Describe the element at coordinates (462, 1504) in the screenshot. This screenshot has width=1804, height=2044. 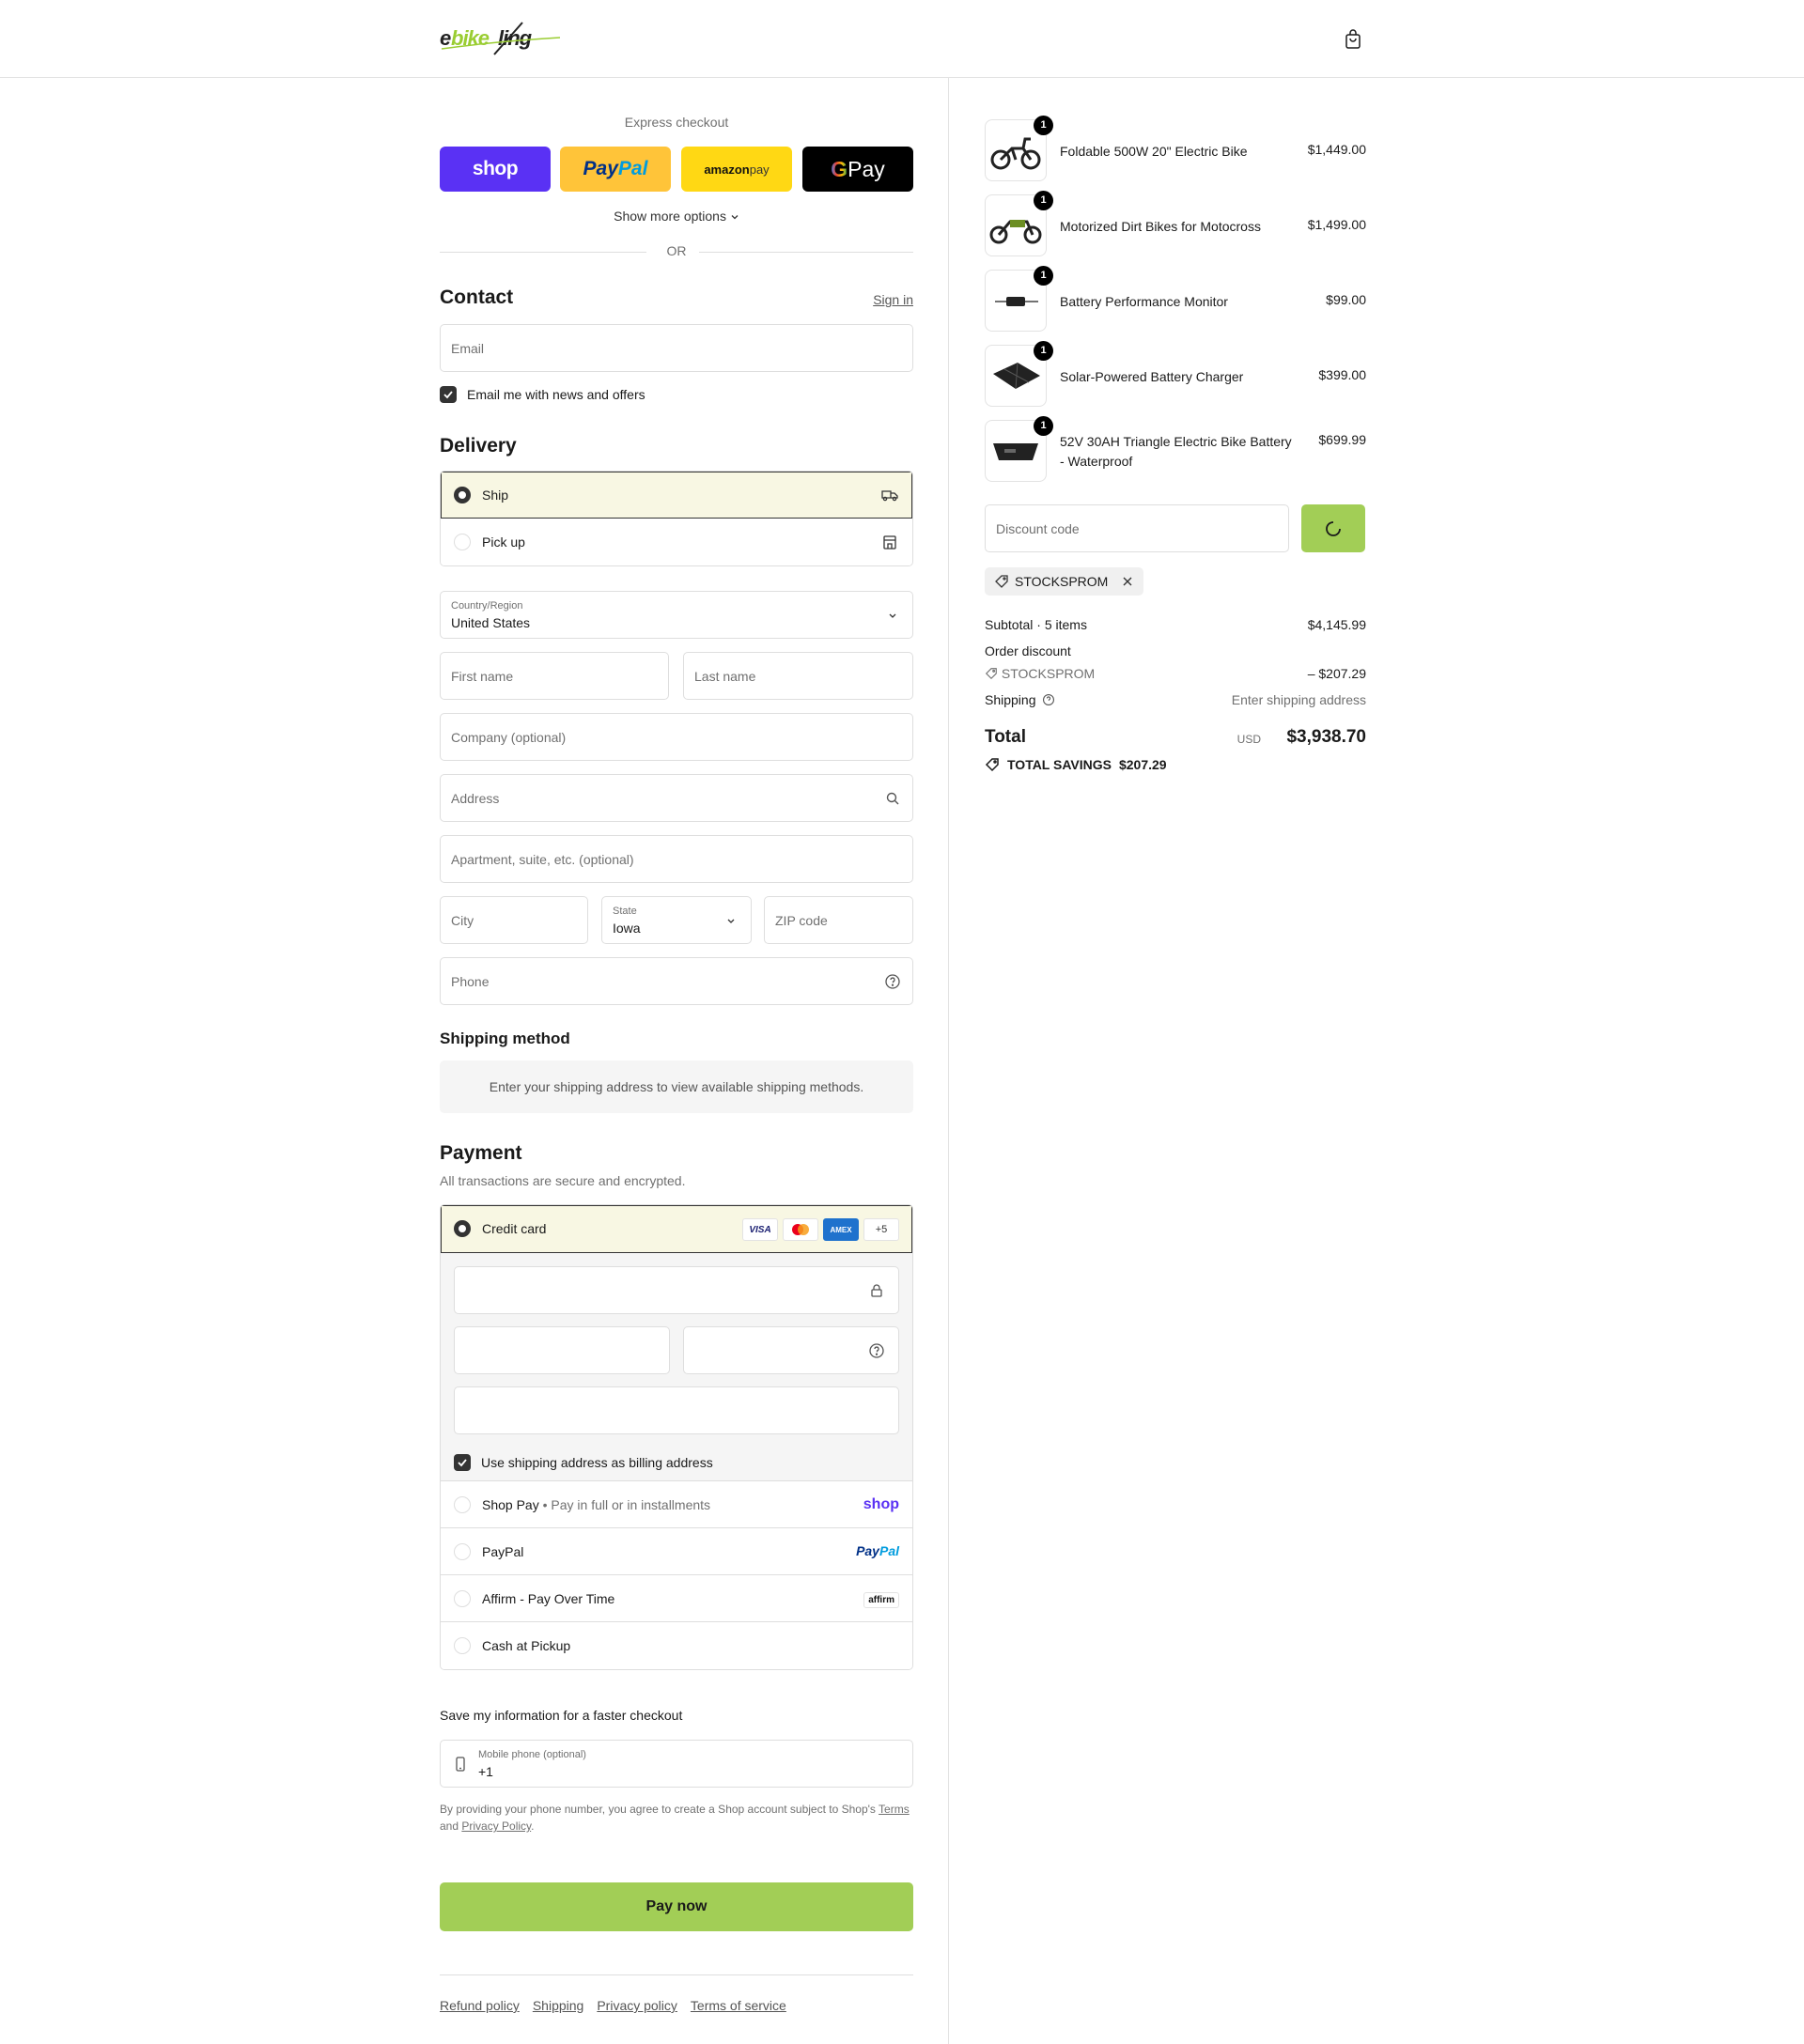
I see `radio-shop-pay` at that location.